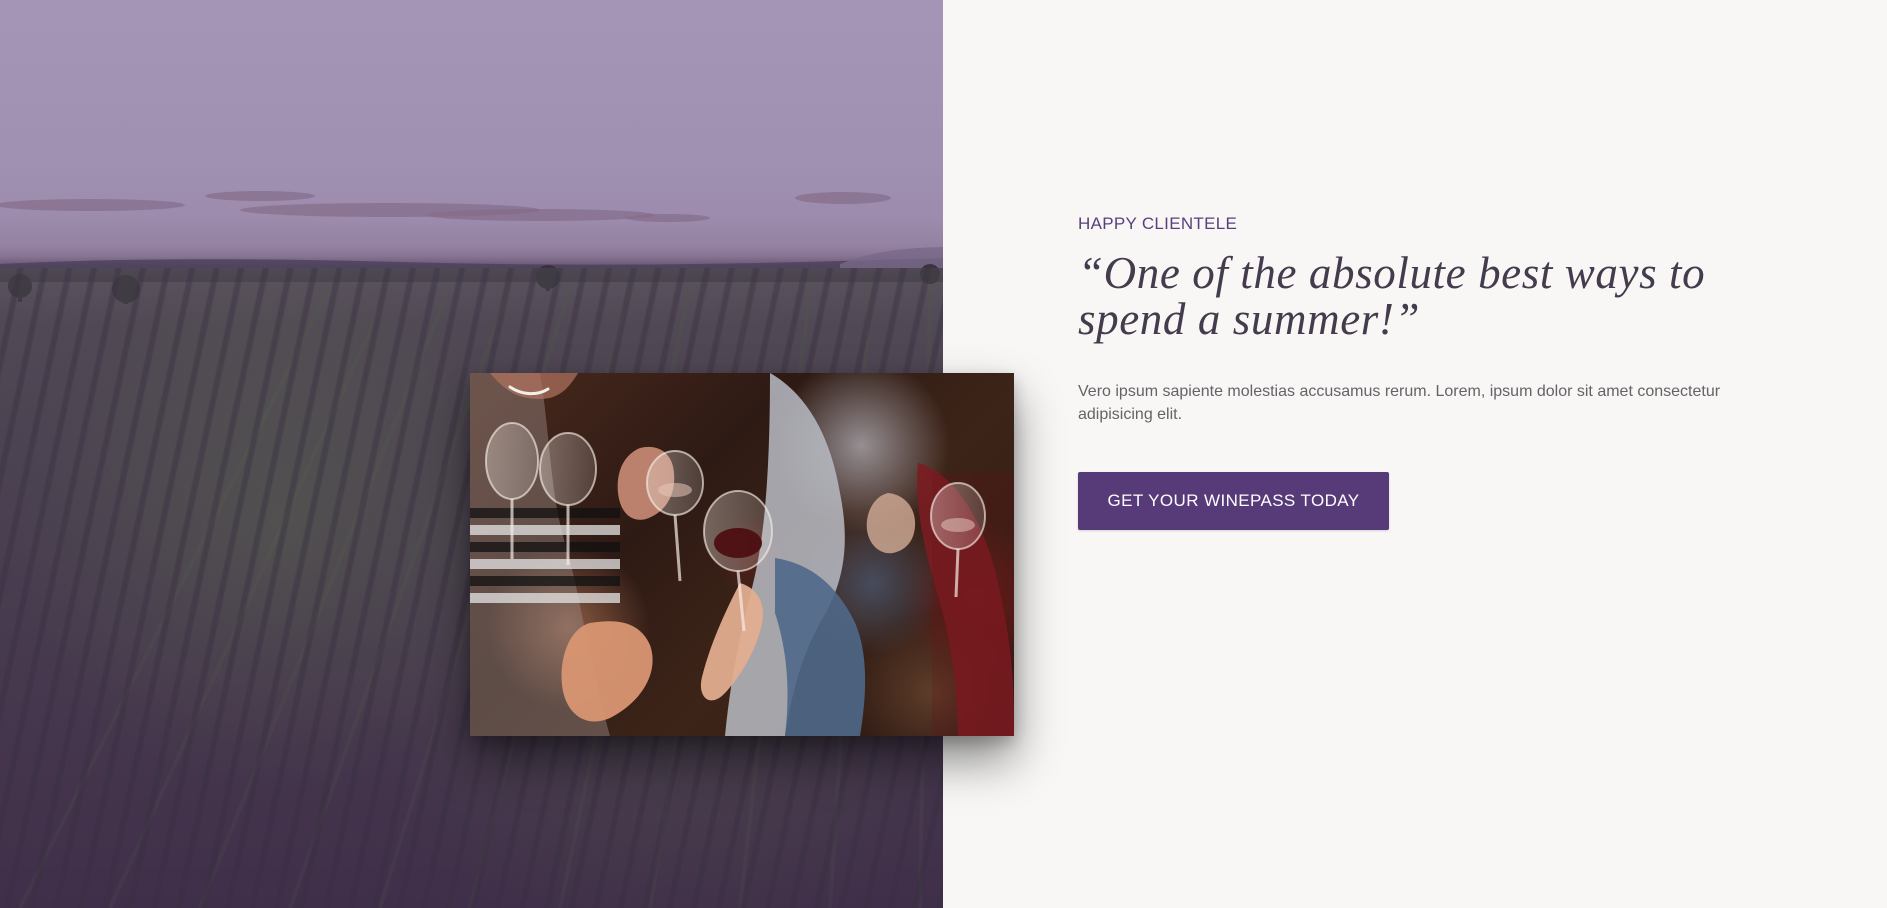  What do you see at coordinates (1158, 223) in the screenshot?
I see `section-eyebrow: HAPPY CLIENTELE` at bounding box center [1158, 223].